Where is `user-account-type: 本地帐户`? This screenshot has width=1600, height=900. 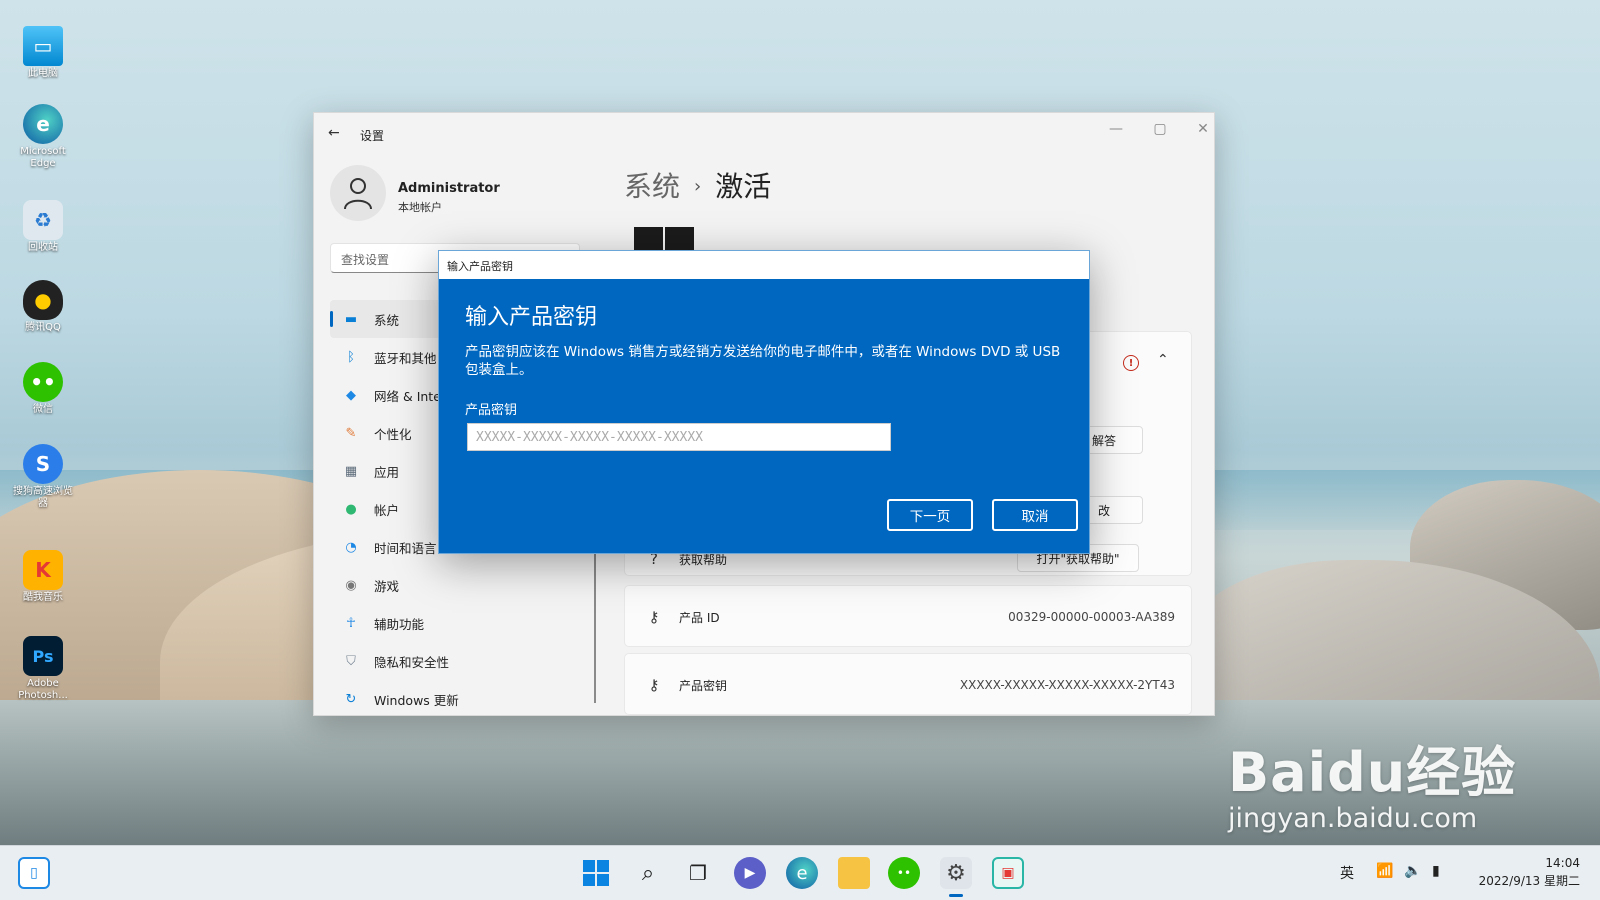
user-account-type: 本地帐户 is located at coordinates (420, 207).